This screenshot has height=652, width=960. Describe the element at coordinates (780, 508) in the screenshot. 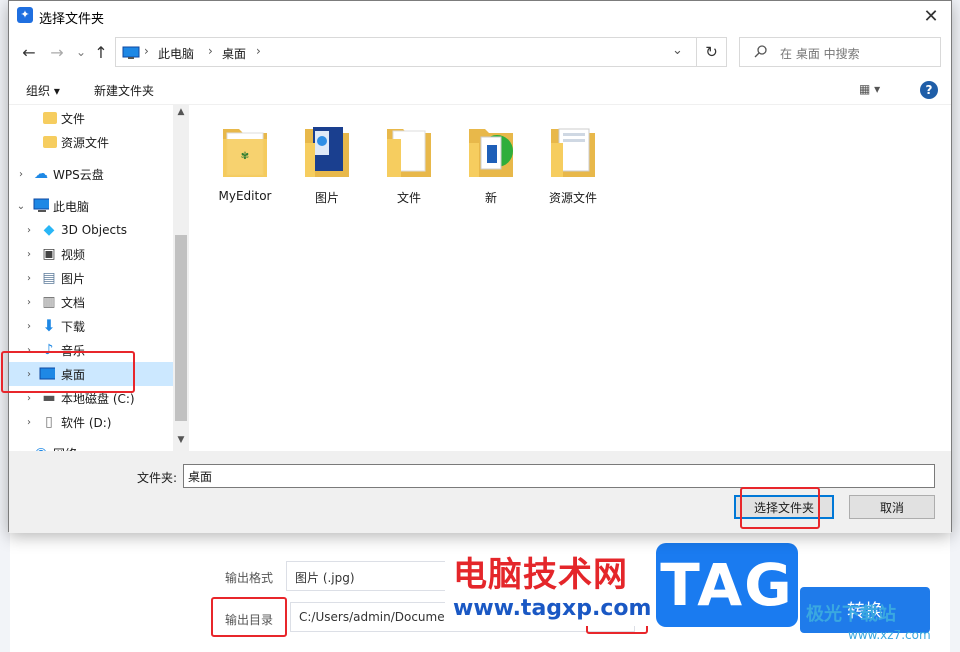

I see `highlight-select-button` at that location.